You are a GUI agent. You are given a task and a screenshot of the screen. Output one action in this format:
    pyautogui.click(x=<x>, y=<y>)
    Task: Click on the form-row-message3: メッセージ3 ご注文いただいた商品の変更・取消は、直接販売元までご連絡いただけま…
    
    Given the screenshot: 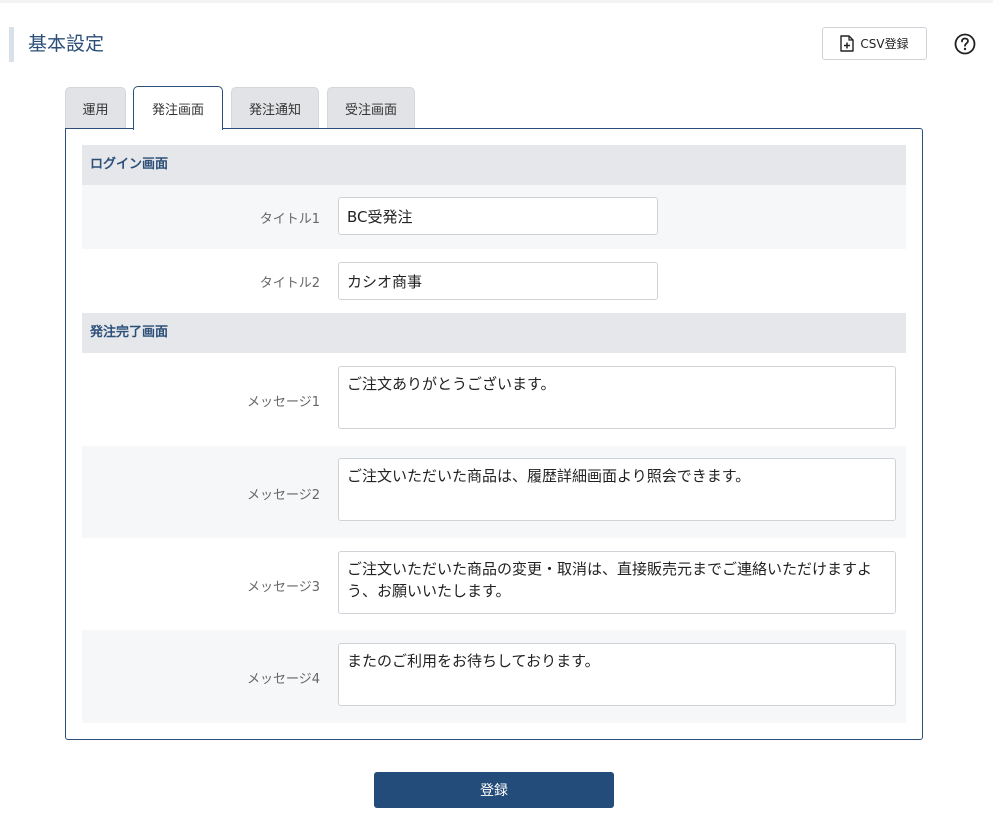 What is the action you would take?
    pyautogui.click(x=494, y=584)
    